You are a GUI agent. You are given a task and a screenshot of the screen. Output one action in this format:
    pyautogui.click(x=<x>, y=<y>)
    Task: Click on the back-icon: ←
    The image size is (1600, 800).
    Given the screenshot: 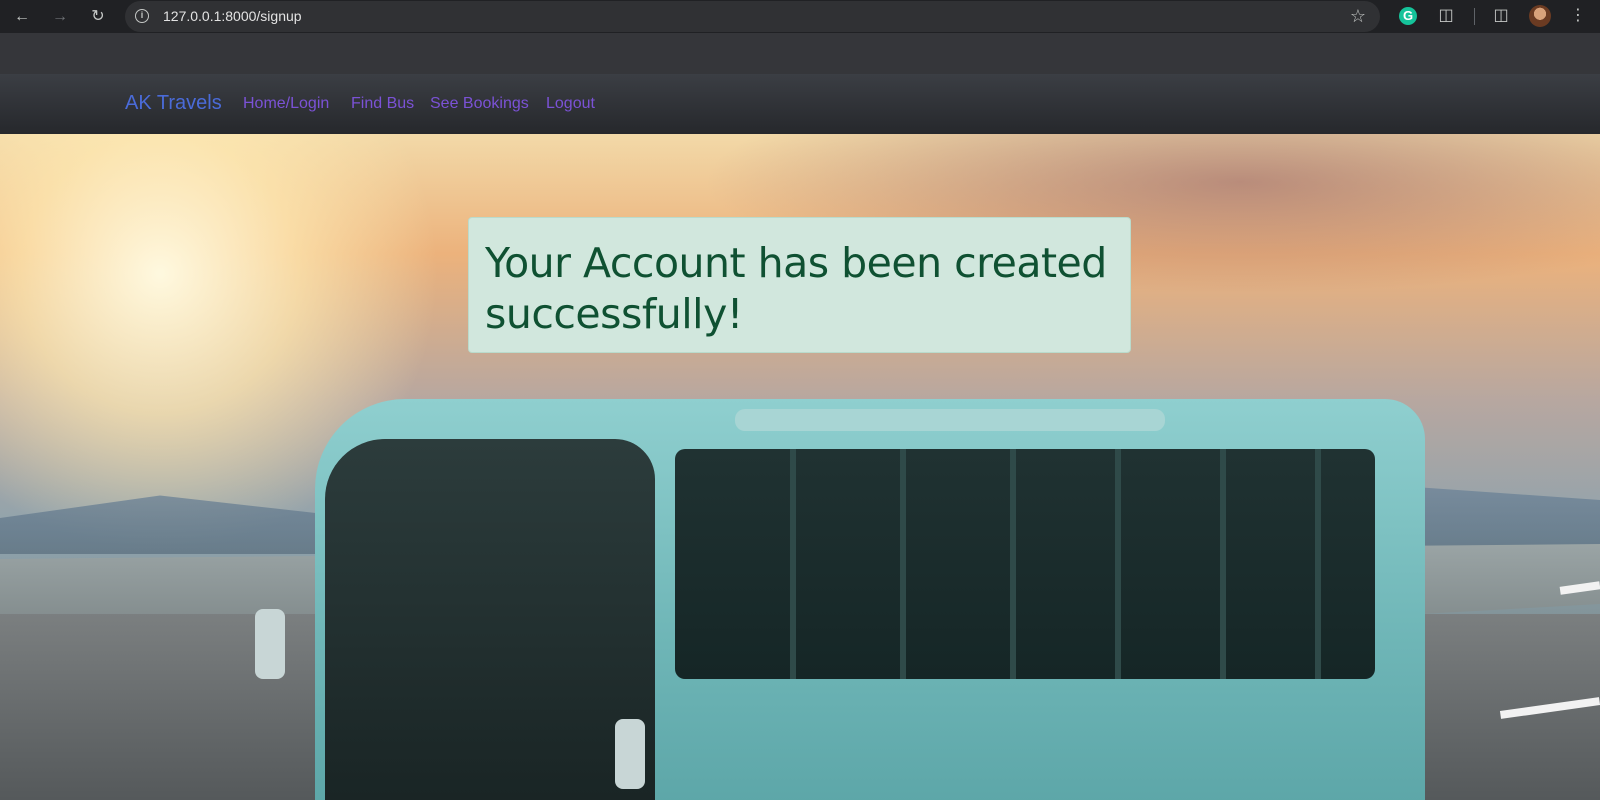 What is the action you would take?
    pyautogui.click(x=22, y=17)
    